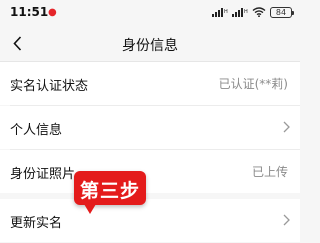  Describe the element at coordinates (269, 172) in the screenshot. I see `list-item-value: 已上传` at that location.